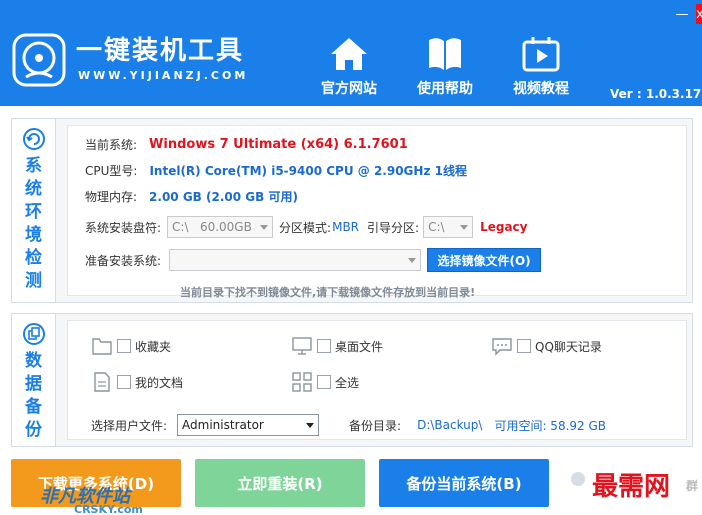  I want to click on free-space-label: 可用空间: 58.92 GB, so click(550, 425).